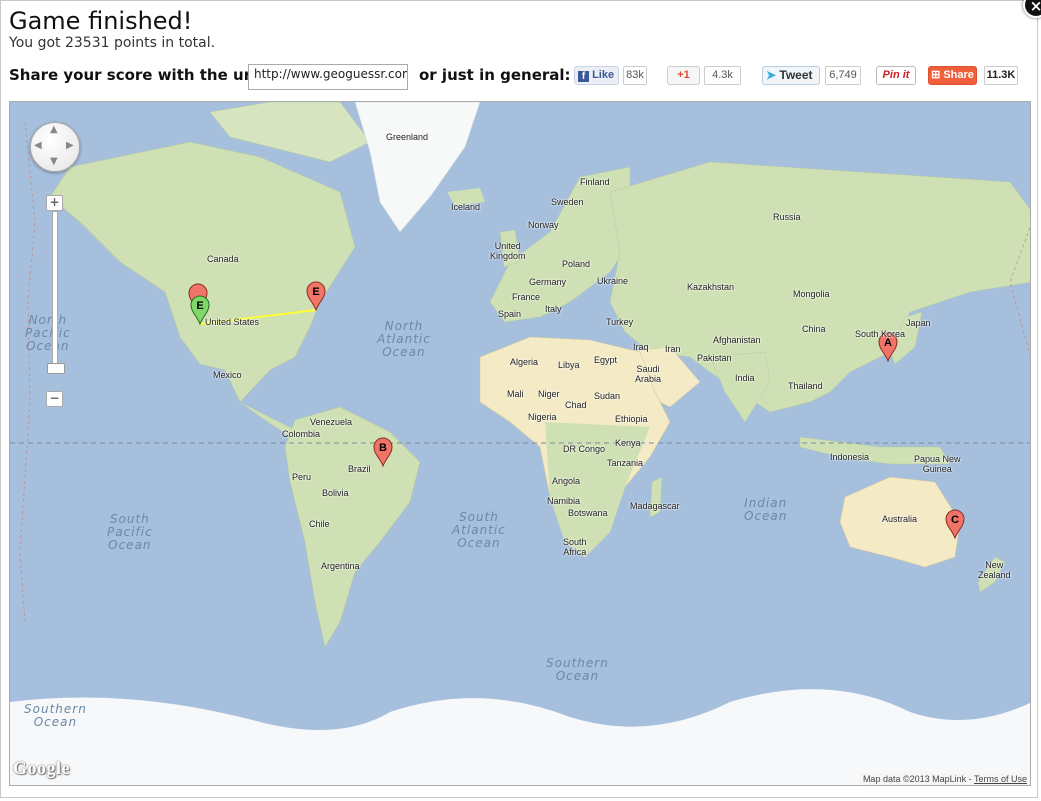 The height and width of the screenshot is (801, 1041). I want to click on label-papua-new-guinea: Papua New Guinea, so click(937, 464).